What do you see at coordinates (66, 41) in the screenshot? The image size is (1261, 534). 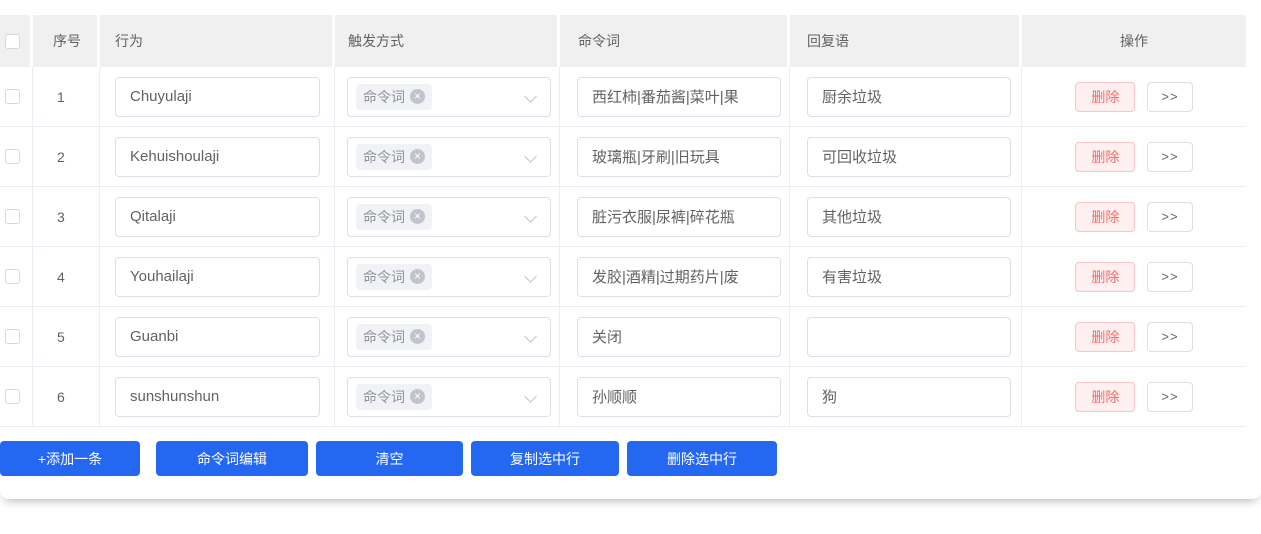 I see `header-index: 序号` at bounding box center [66, 41].